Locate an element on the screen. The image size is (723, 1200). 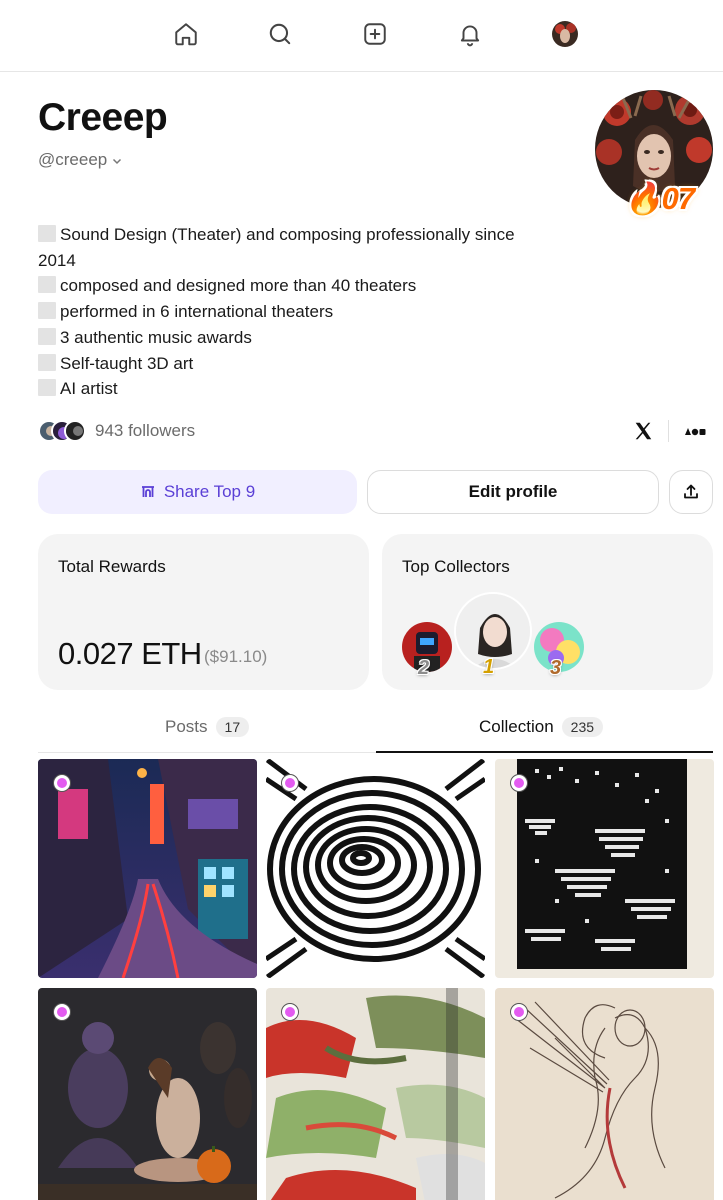
tab-collection-count: 235 is located at coordinates (582, 727).